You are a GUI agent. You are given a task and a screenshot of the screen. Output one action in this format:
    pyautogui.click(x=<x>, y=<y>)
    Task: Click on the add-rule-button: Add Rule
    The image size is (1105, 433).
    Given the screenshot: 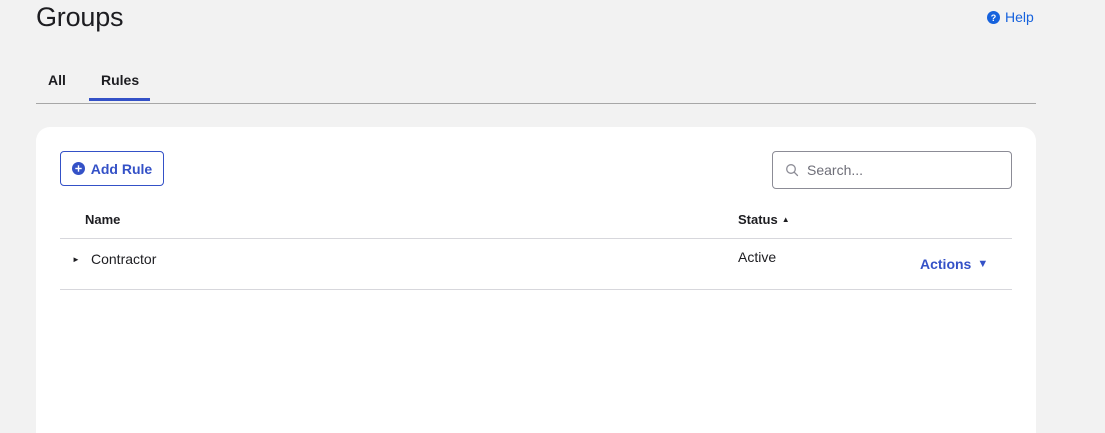 What is the action you would take?
    pyautogui.click(x=112, y=168)
    